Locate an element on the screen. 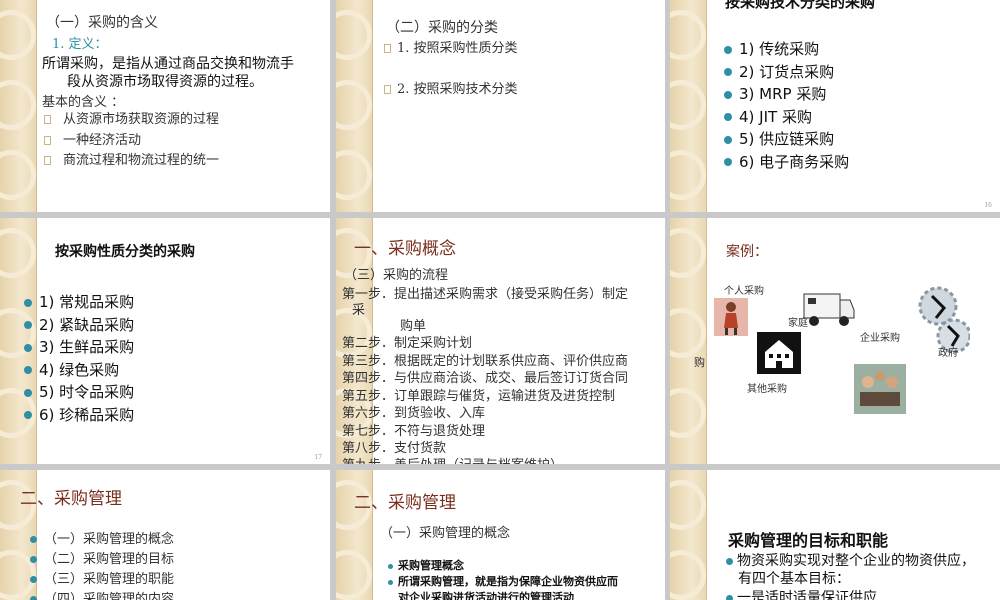 The image size is (1000, 600). slide-subtitle: （三）采购的流程 is located at coordinates (396, 275).